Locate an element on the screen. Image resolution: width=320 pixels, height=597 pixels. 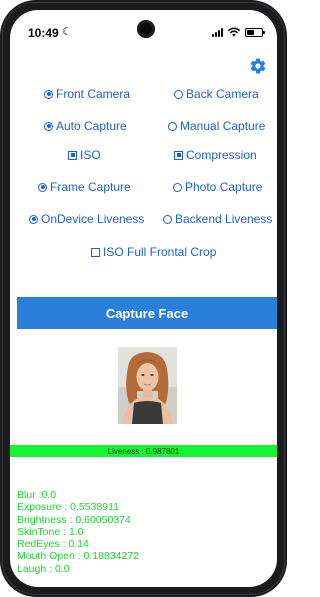
manual-capture-radio is located at coordinates (172, 126).